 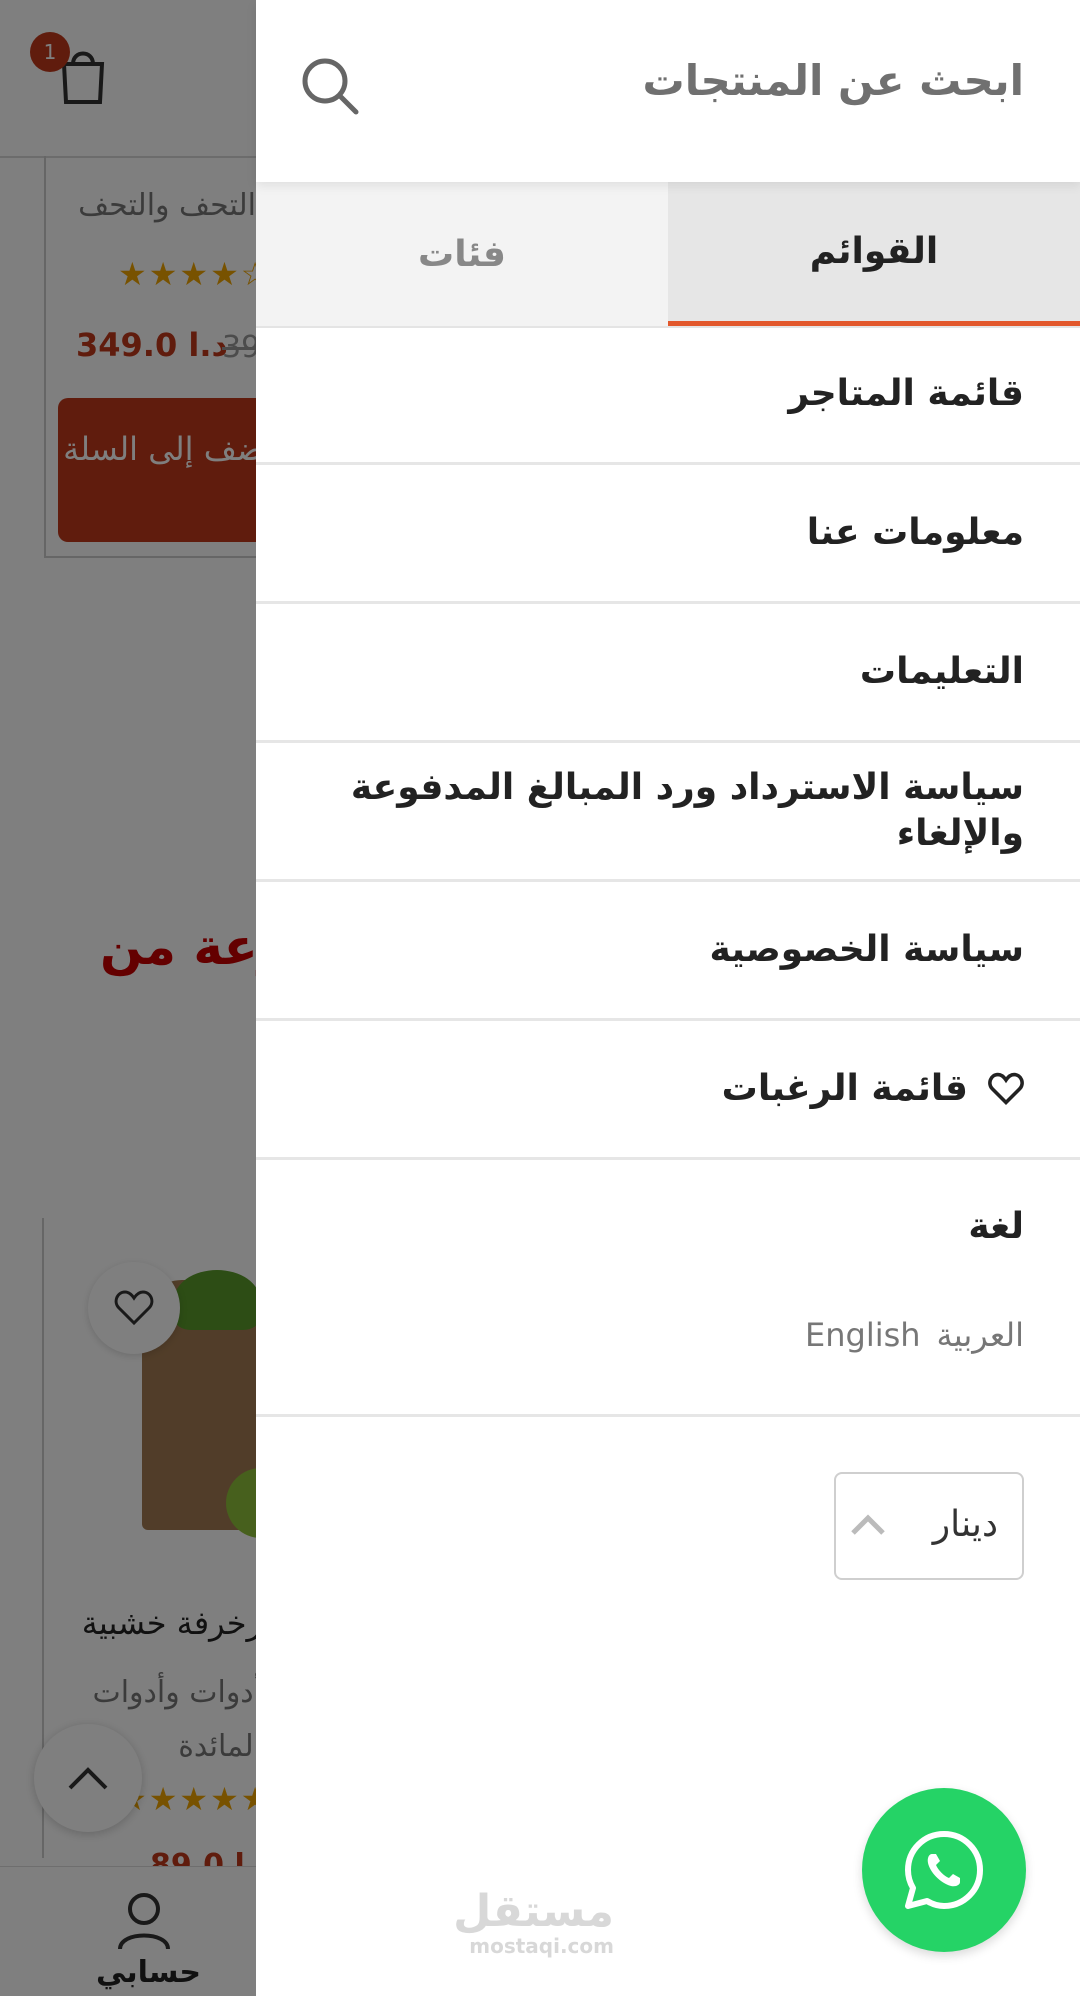 I want to click on menu-item-about-us: معلومات عنا, so click(x=668, y=534).